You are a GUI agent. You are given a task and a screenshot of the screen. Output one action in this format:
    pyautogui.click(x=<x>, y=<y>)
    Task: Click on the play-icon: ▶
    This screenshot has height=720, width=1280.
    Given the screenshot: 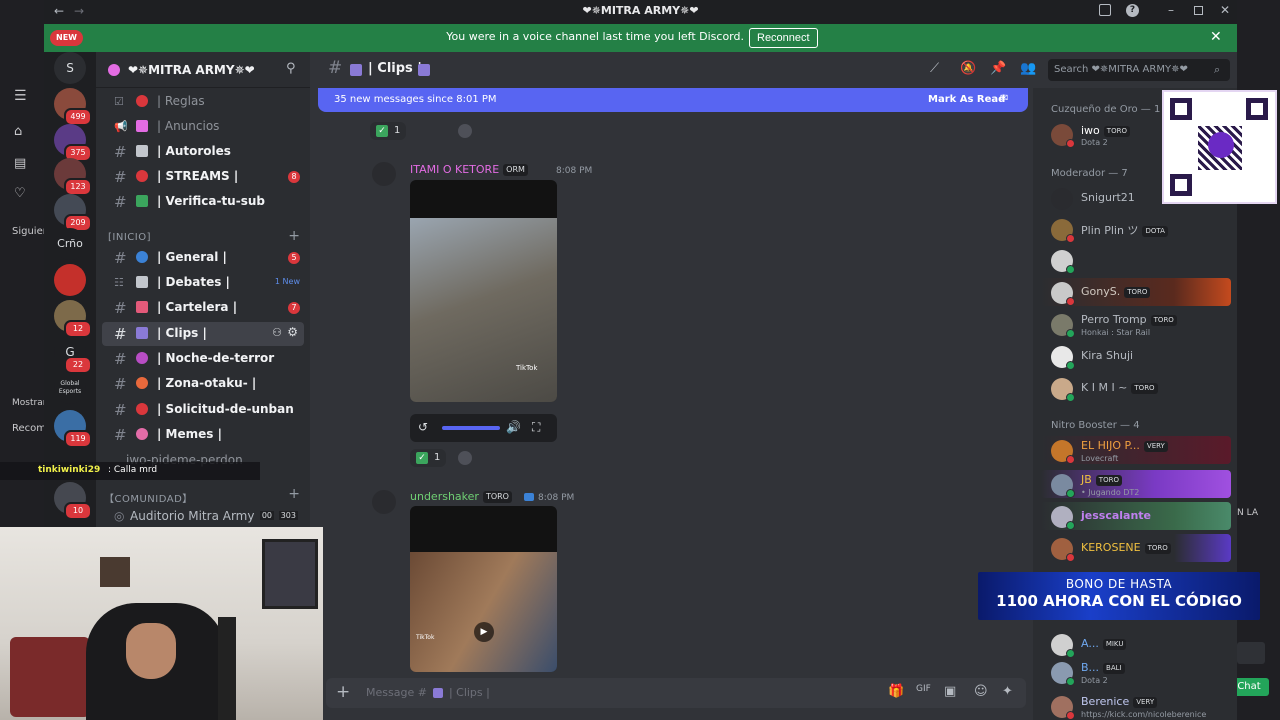 What is the action you would take?
    pyautogui.click(x=484, y=632)
    